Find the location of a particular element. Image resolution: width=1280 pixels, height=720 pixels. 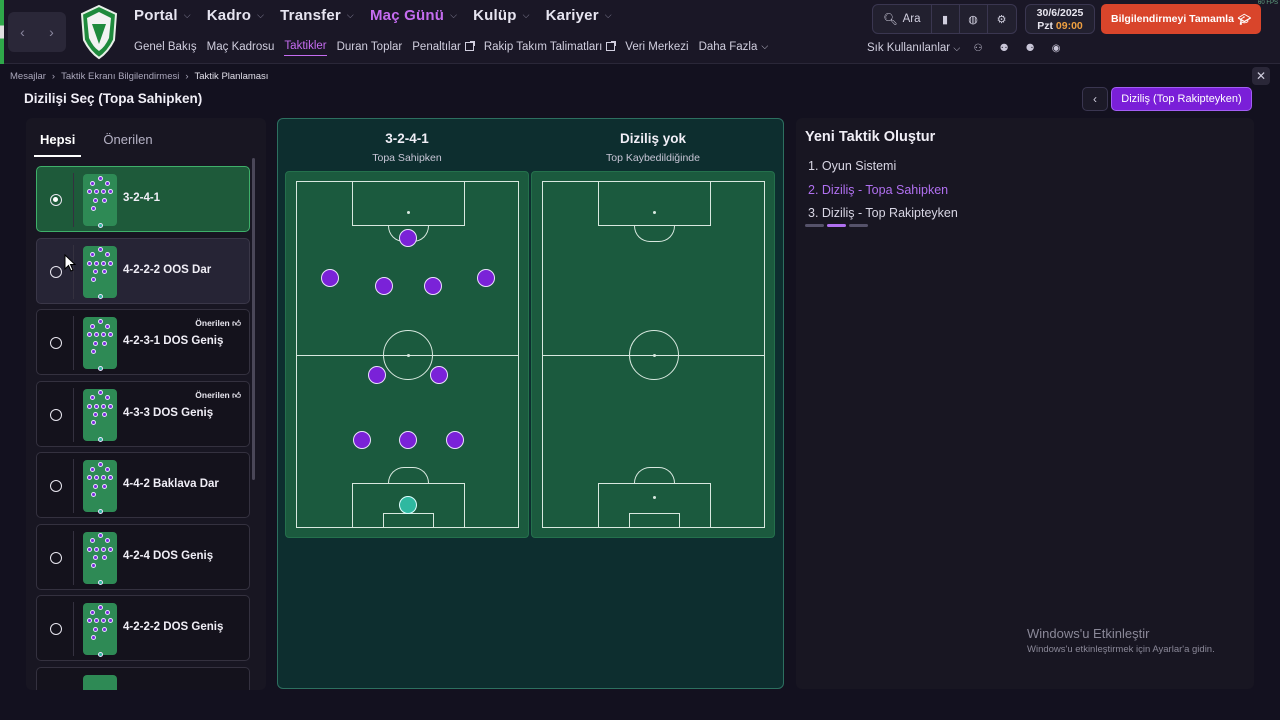

forward-arrow-icon: › is located at coordinates (51, 32).